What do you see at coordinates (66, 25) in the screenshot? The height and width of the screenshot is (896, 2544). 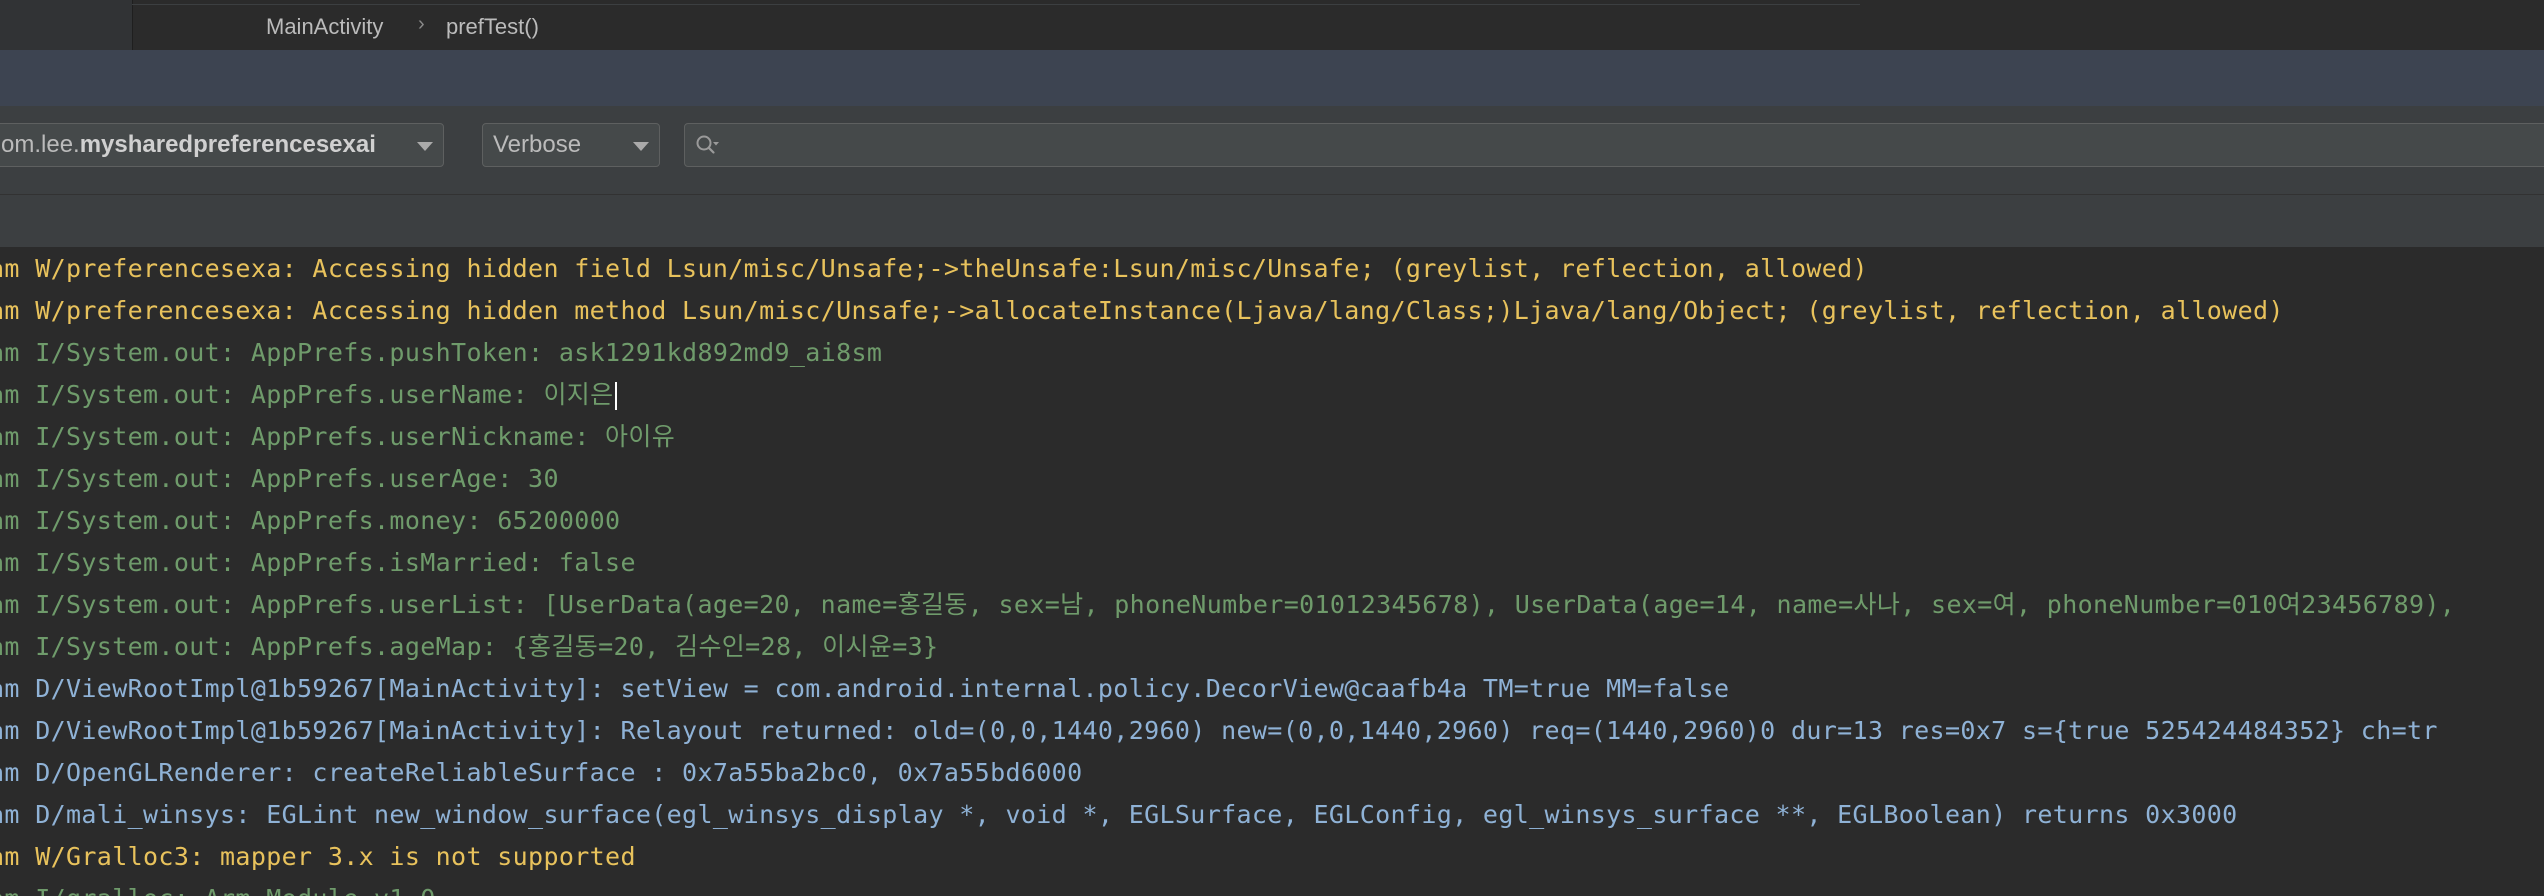 I see `editor-gutter` at bounding box center [66, 25].